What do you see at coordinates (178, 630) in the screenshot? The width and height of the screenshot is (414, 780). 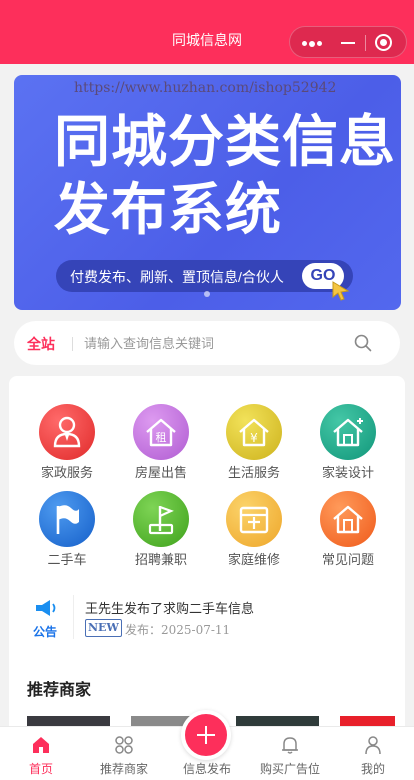 I see `announcement-date: 发布：2025-07-11` at bounding box center [178, 630].